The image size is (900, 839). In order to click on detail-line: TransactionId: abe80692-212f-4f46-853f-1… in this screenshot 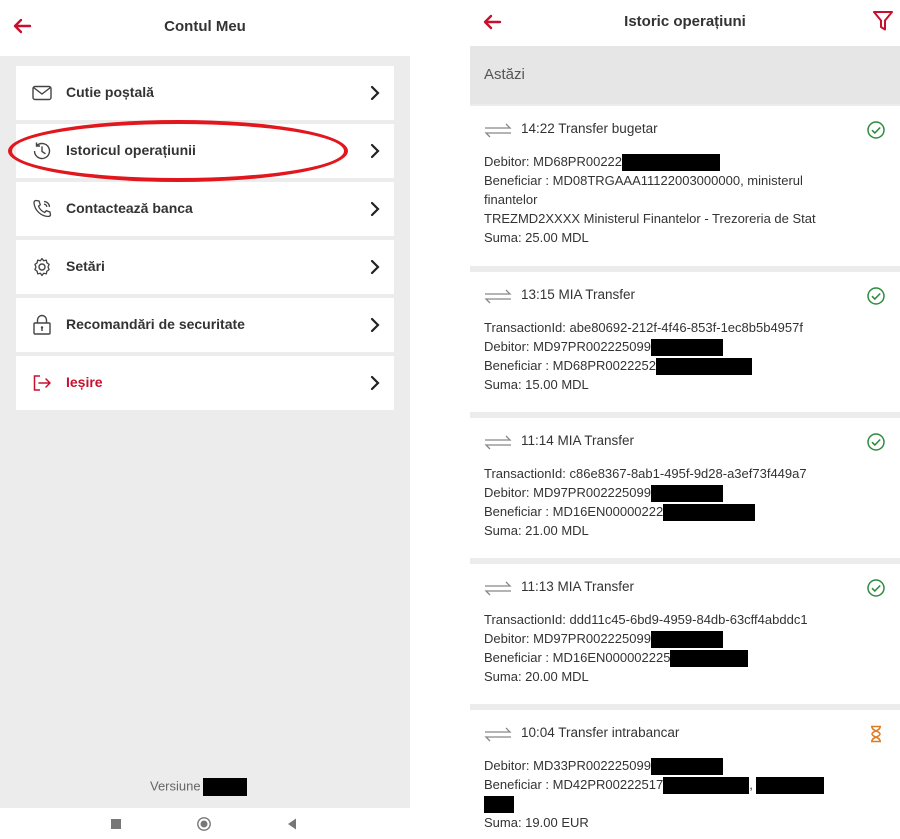, I will do `click(643, 327)`.